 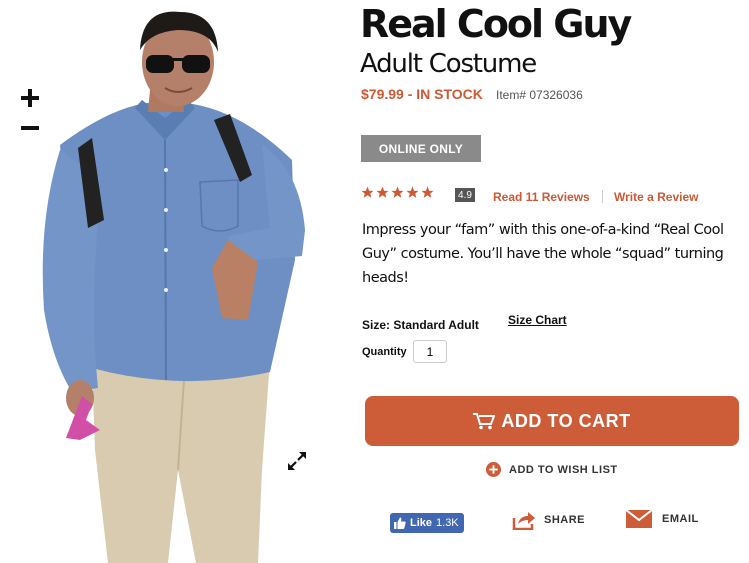 What do you see at coordinates (384, 352) in the screenshot?
I see `quantity-label: Quantity` at bounding box center [384, 352].